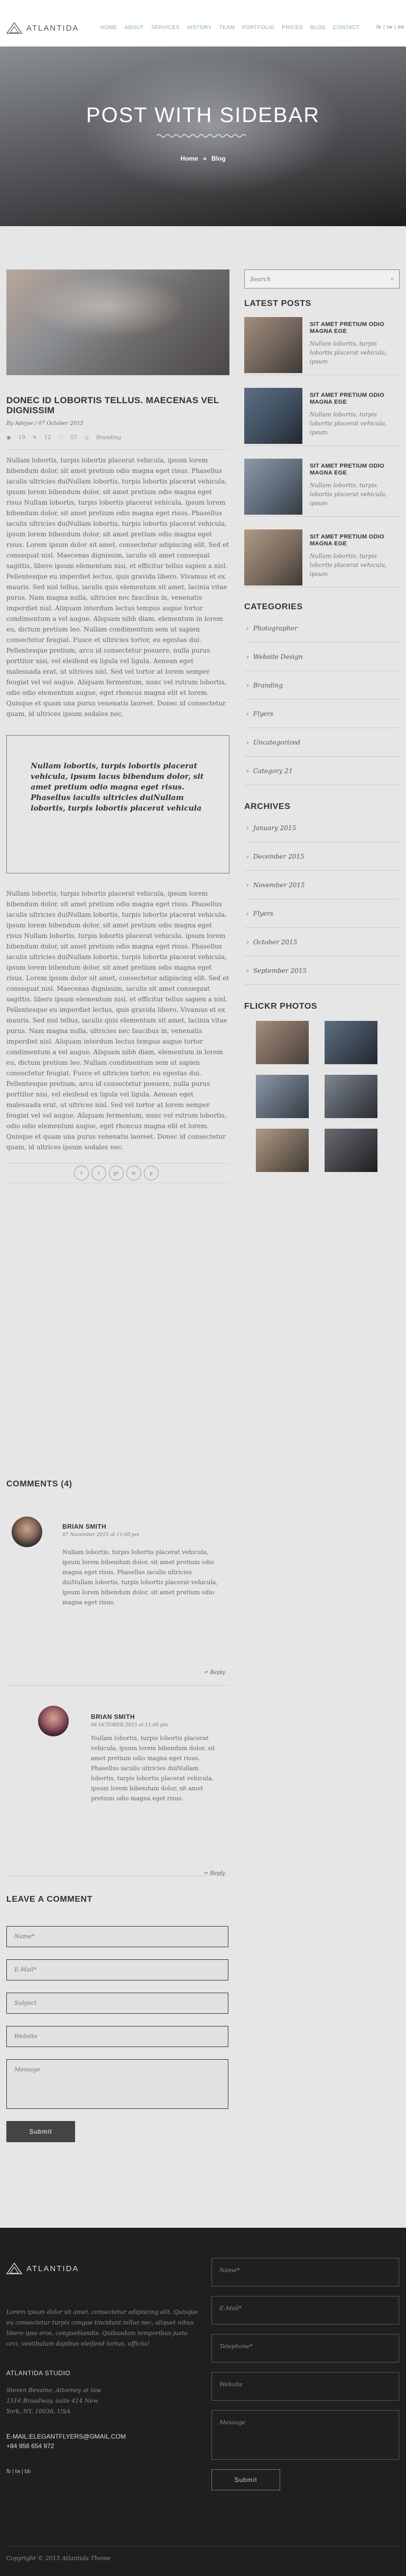  I want to click on nav-team: TEAM, so click(227, 28).